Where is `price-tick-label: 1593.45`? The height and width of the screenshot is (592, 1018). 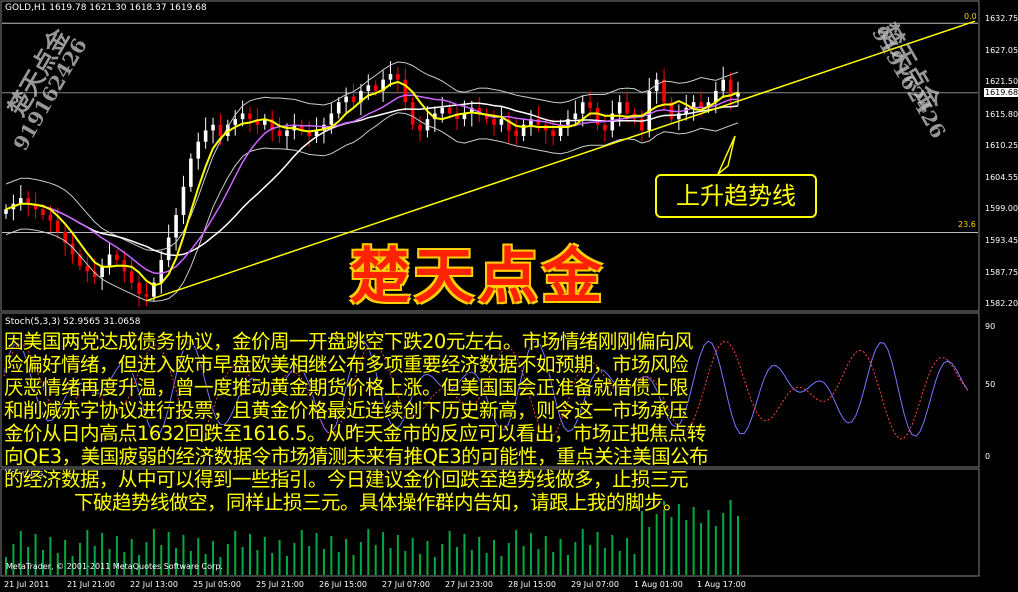
price-tick-label: 1593.45 is located at coordinates (1001, 240).